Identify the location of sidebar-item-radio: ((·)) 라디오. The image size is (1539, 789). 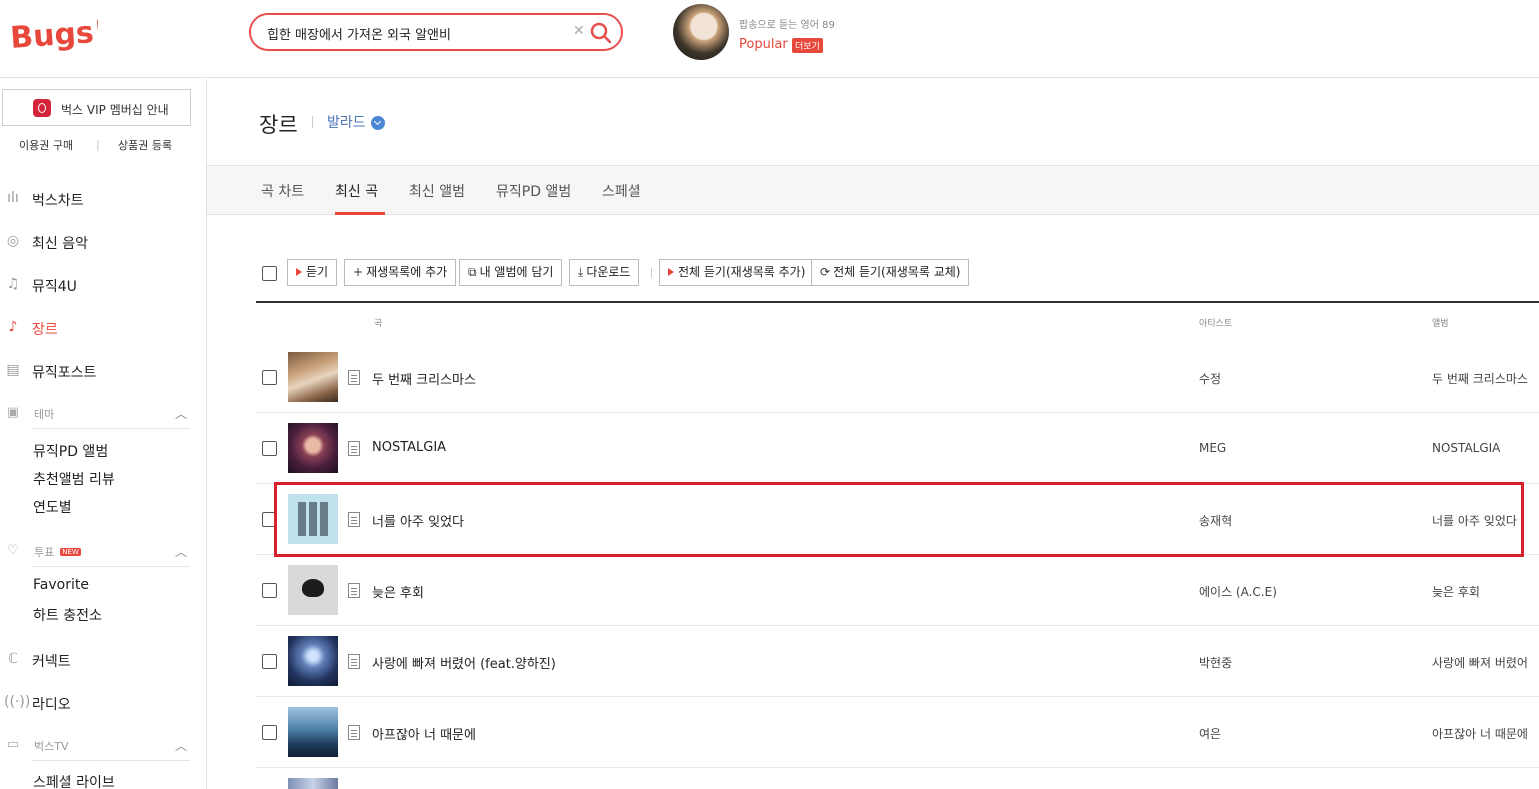
(100, 703).